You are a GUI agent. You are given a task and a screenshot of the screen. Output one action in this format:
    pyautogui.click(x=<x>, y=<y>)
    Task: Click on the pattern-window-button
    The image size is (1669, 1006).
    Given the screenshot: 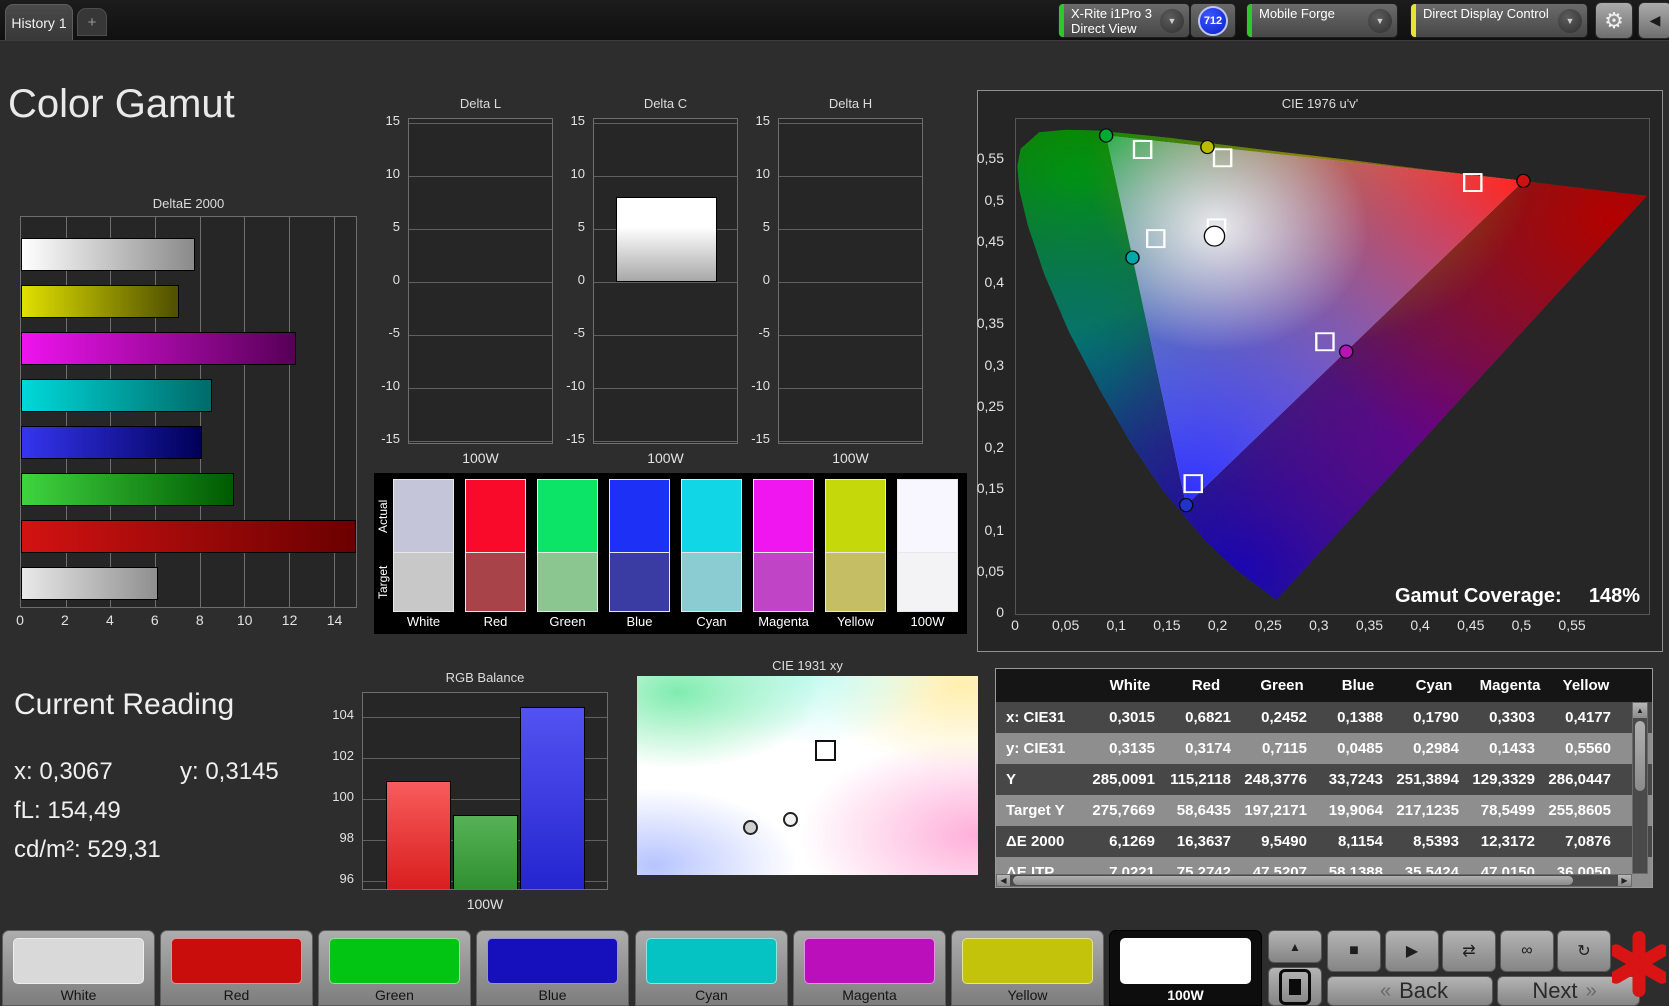 What is the action you would take?
    pyautogui.click(x=1295, y=986)
    